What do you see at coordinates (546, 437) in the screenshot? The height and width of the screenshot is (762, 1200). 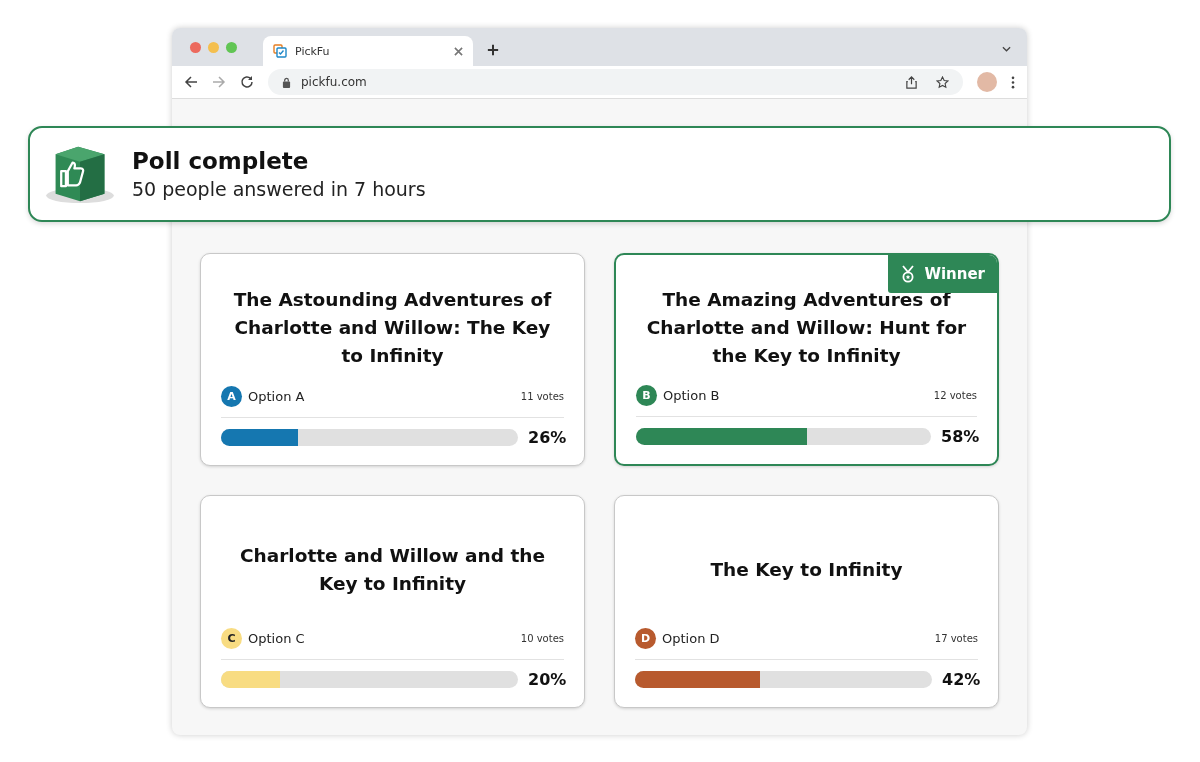 I see `percentage: 26%` at bounding box center [546, 437].